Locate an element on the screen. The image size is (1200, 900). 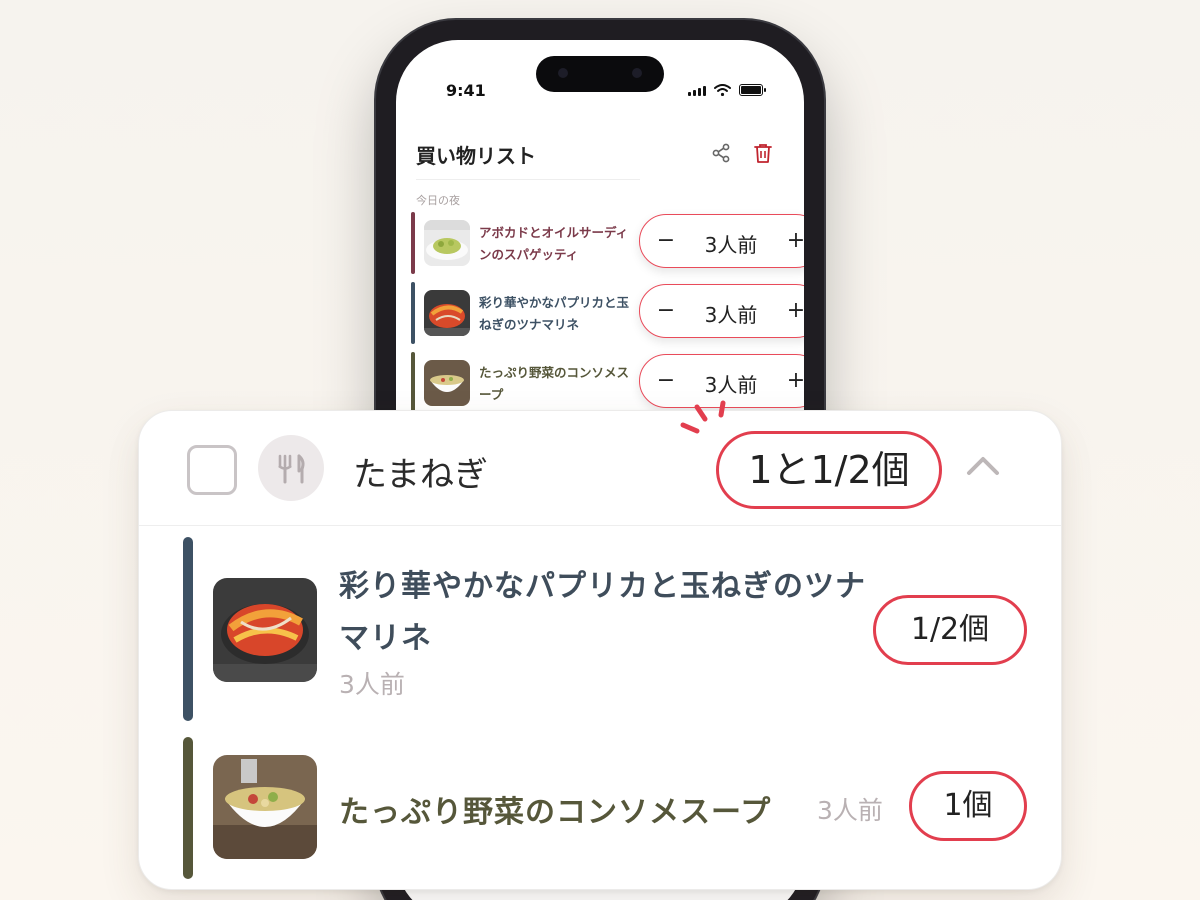
share-icon is located at coordinates (721, 153).